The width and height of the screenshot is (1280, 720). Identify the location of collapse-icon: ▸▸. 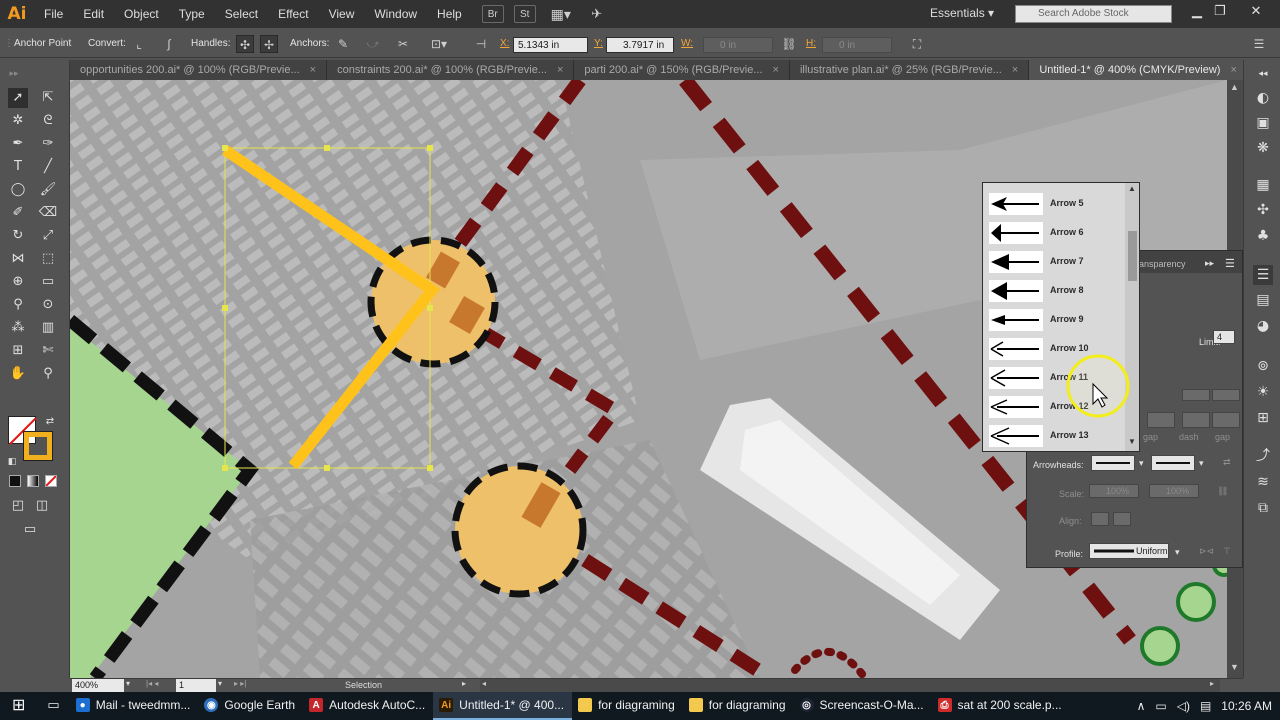
(14, 74).